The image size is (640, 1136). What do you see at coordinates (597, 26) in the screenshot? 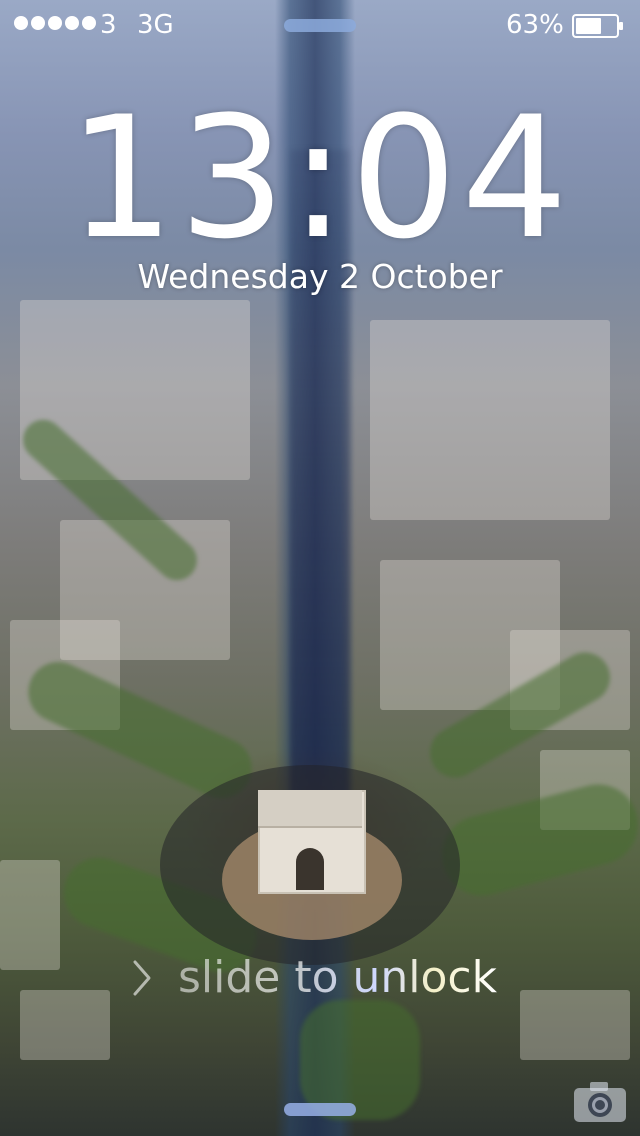
I see `battery-icon` at bounding box center [597, 26].